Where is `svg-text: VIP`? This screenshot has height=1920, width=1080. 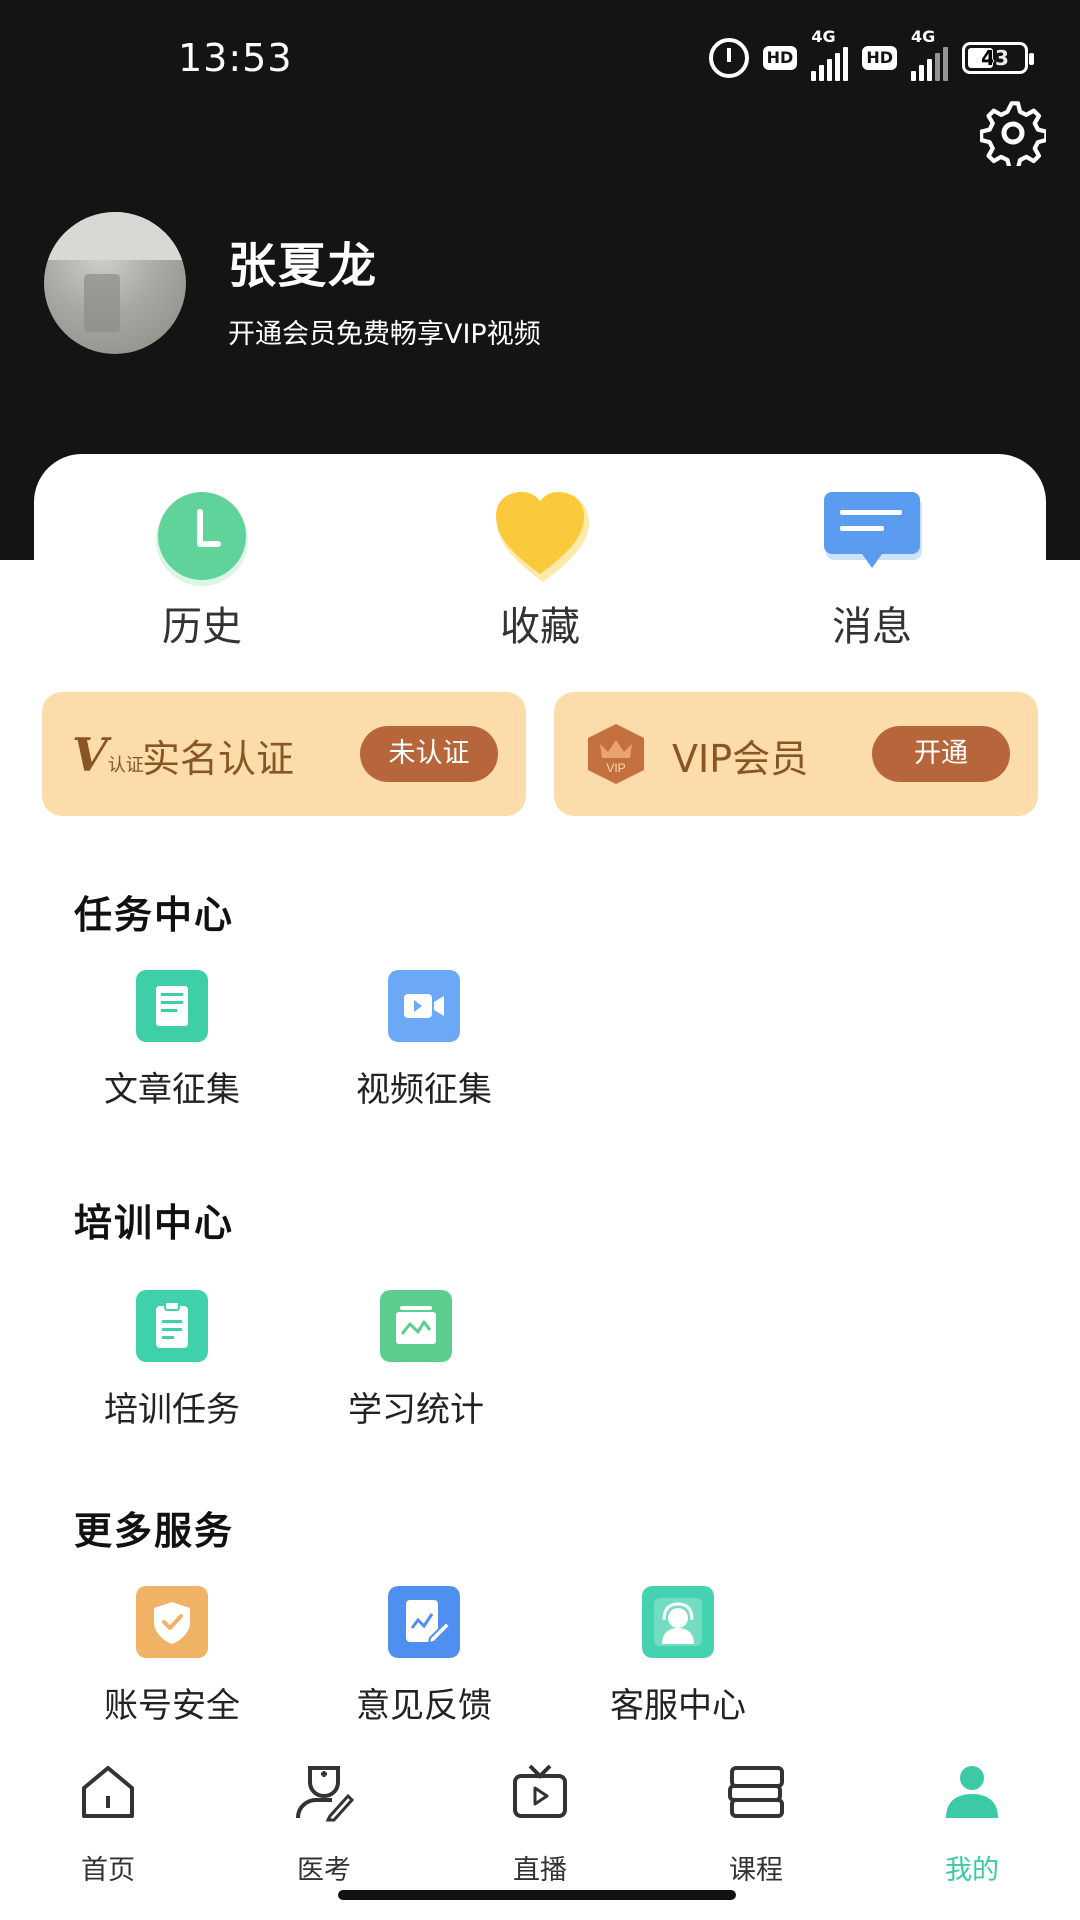
svg-text: VIP is located at coordinates (615, 768).